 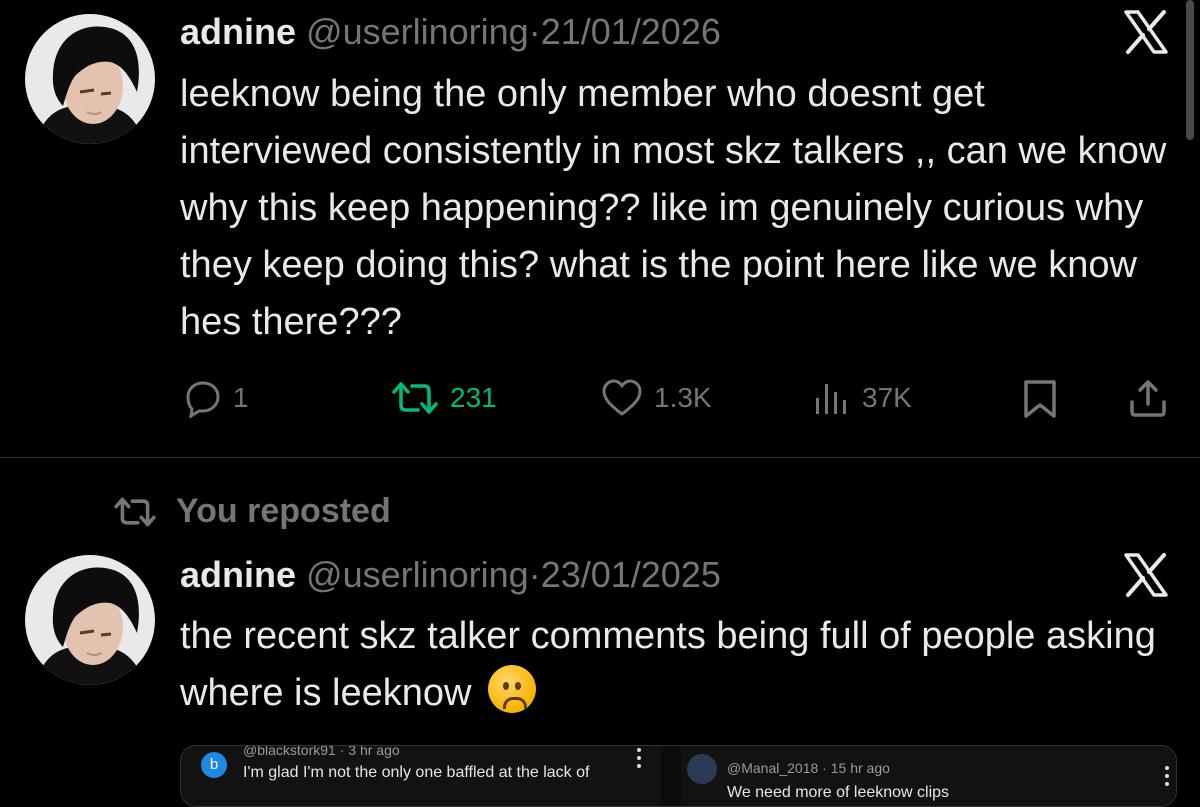 What do you see at coordinates (622, 397) in the screenshot?
I see `like-icon` at bounding box center [622, 397].